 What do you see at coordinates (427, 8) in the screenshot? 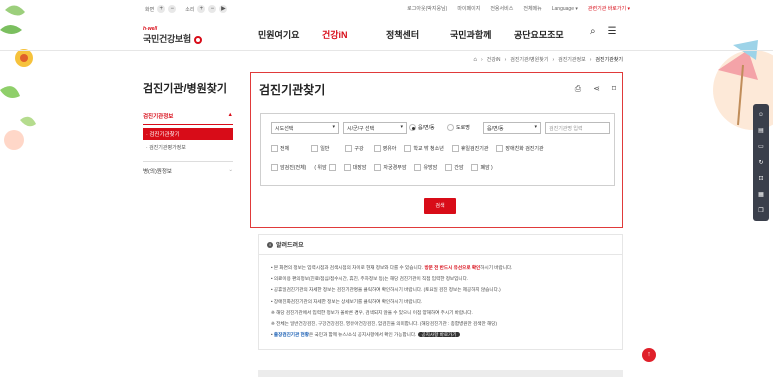
I see `logout-link: 로그아웃(박지웅님)` at bounding box center [427, 8].